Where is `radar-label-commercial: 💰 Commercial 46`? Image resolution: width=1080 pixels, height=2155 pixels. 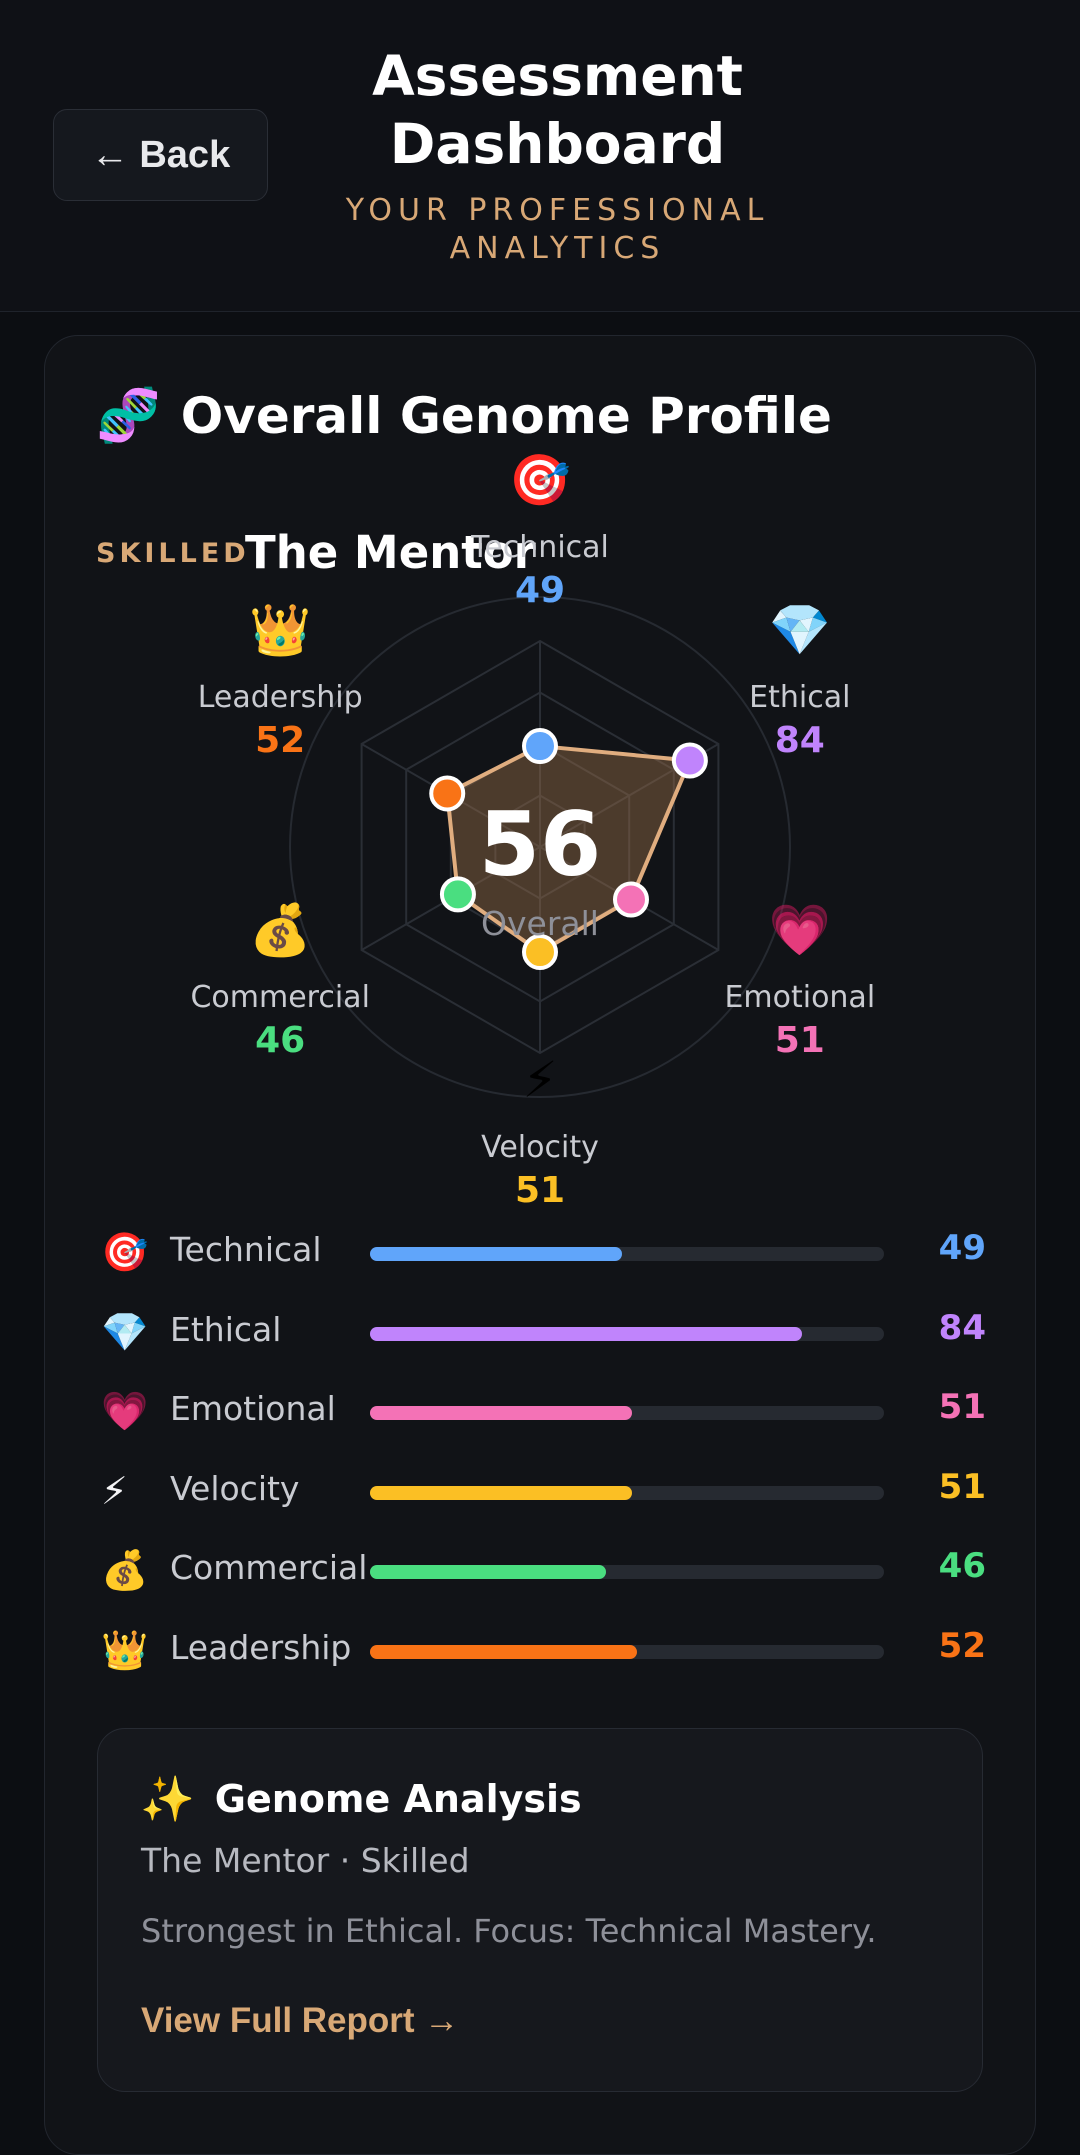 radar-label-commercial: 💰 Commercial 46 is located at coordinates (279, 981).